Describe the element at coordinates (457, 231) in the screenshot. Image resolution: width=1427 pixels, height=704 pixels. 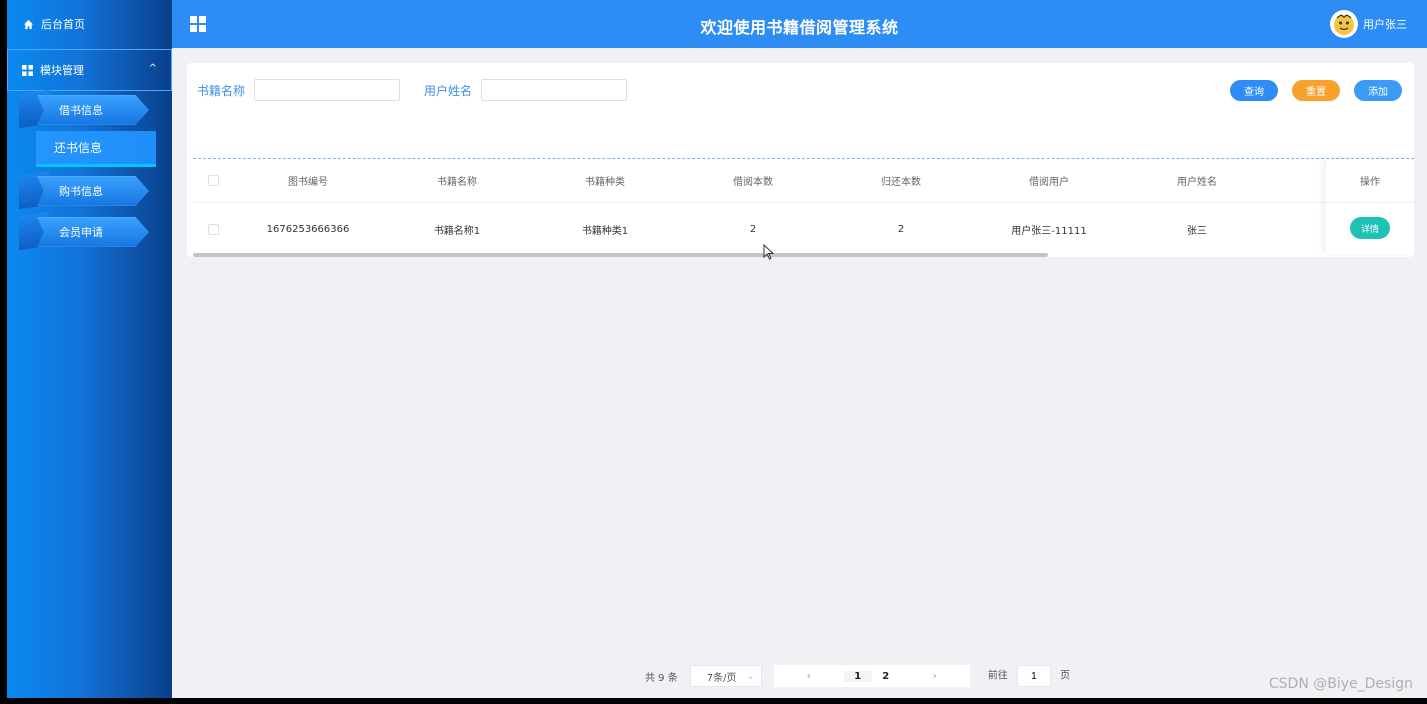
I see `table-cell: 书籍名称1` at that location.